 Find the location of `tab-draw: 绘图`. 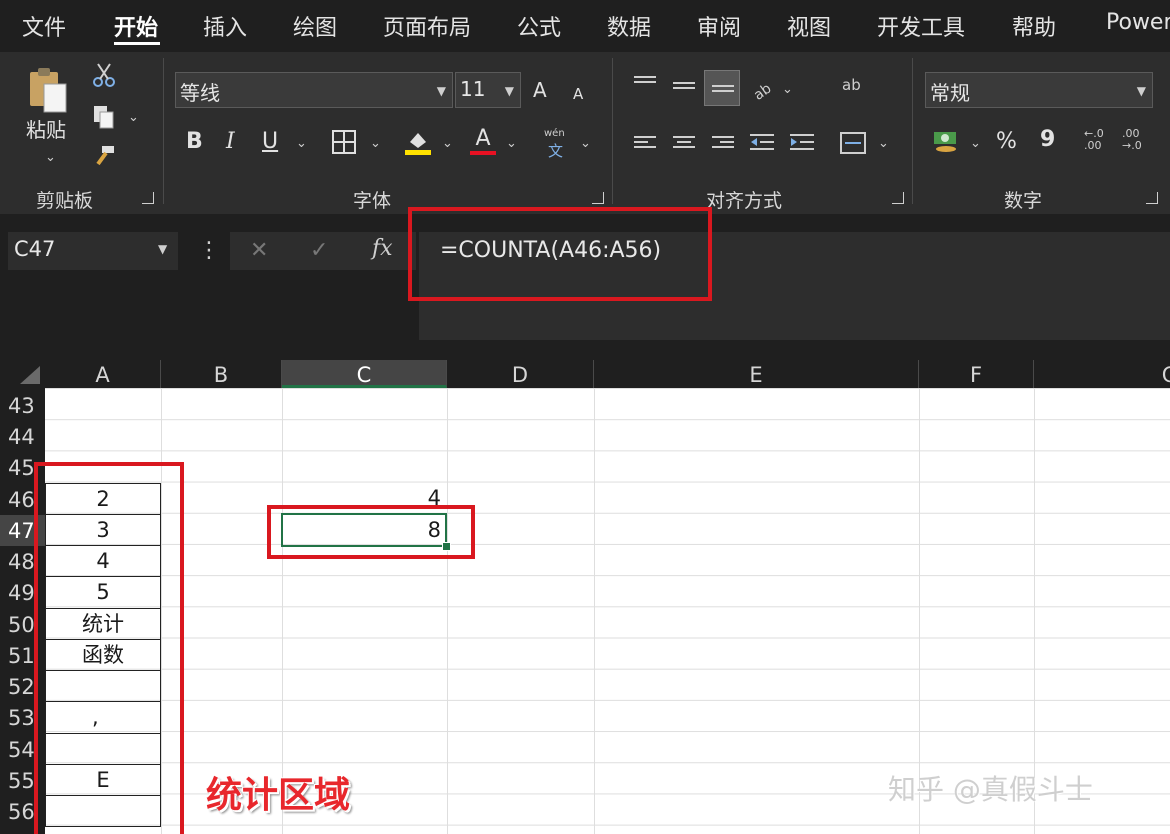

tab-draw: 绘图 is located at coordinates (315, 26).